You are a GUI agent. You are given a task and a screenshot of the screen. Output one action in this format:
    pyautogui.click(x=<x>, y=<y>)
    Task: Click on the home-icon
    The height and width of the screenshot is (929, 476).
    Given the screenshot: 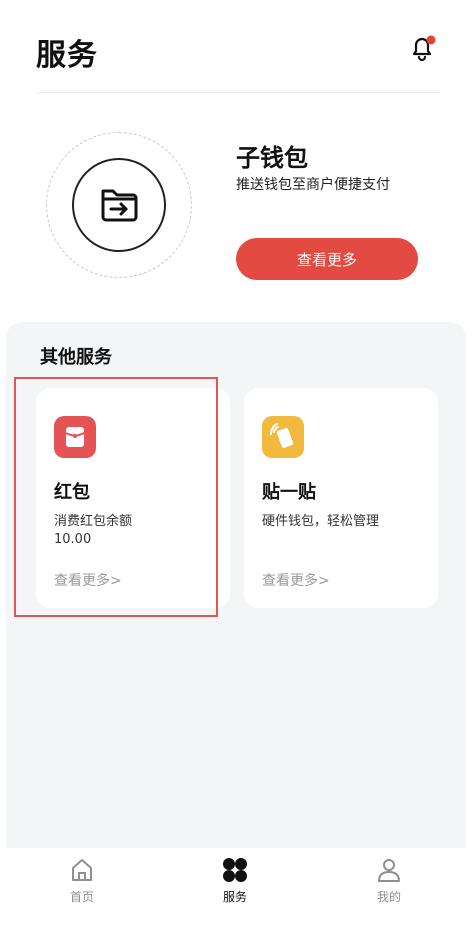 What is the action you would take?
    pyautogui.click(x=82, y=870)
    